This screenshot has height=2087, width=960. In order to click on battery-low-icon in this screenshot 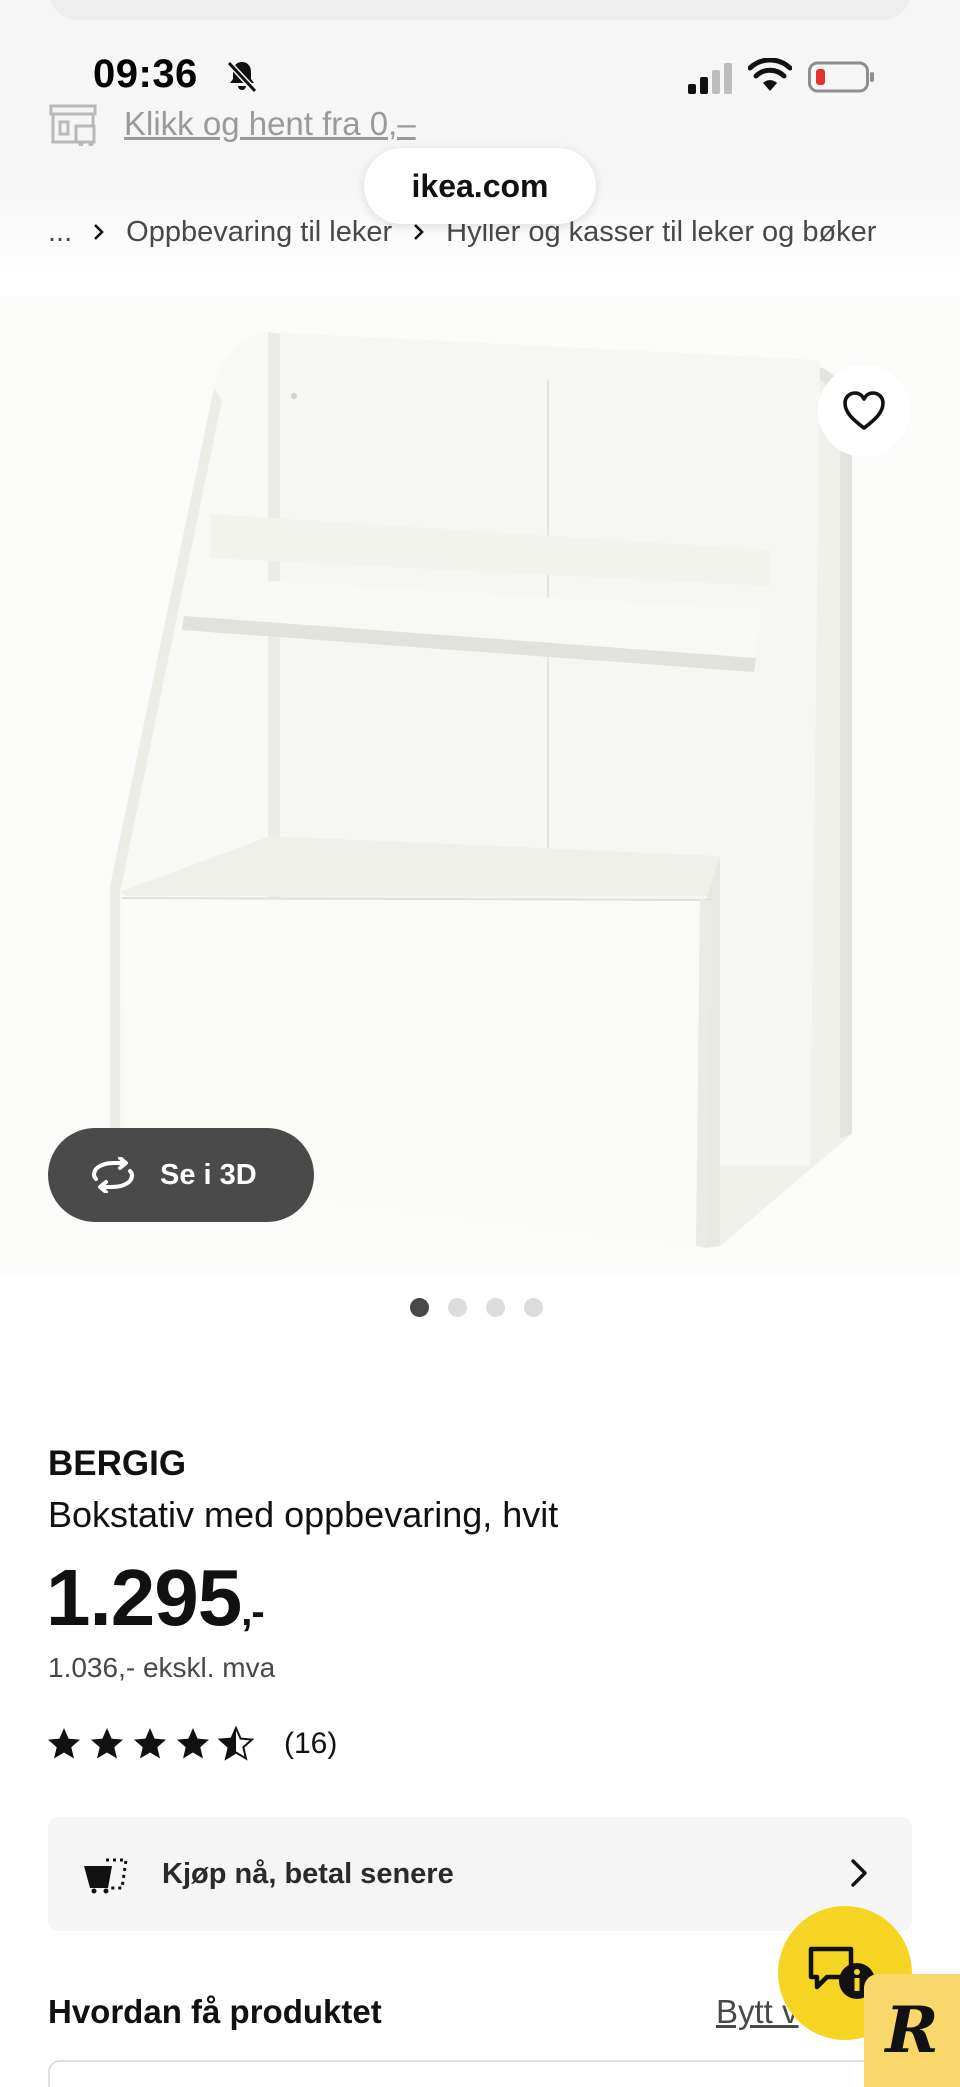, I will do `click(841, 77)`.